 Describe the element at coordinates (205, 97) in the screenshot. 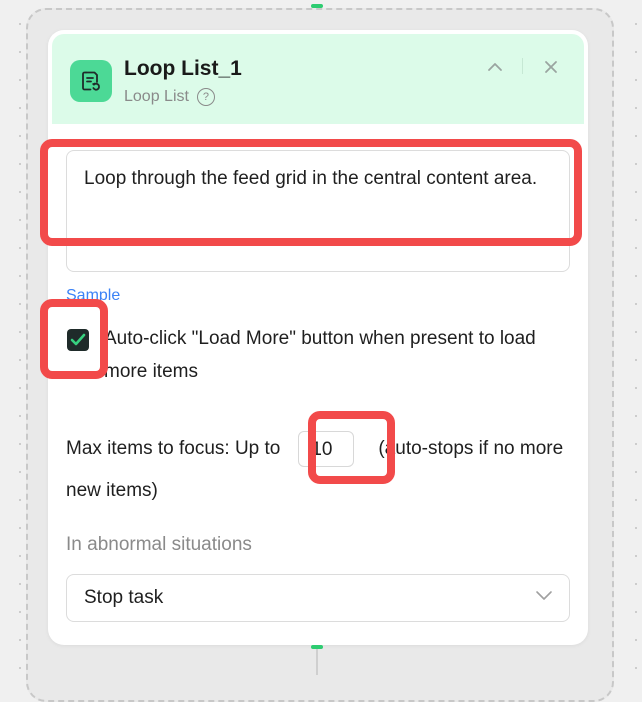

I see `help-icon: ?` at that location.